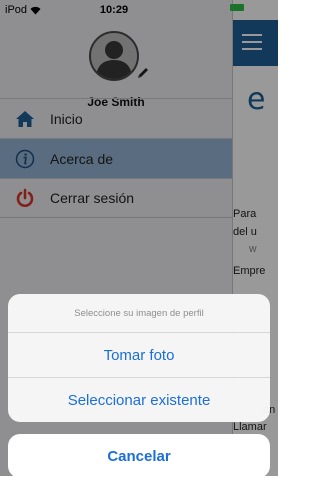 The width and height of the screenshot is (320, 478). What do you see at coordinates (139, 399) in the screenshot?
I see `select-existing-button: Seleccionar existente` at bounding box center [139, 399].